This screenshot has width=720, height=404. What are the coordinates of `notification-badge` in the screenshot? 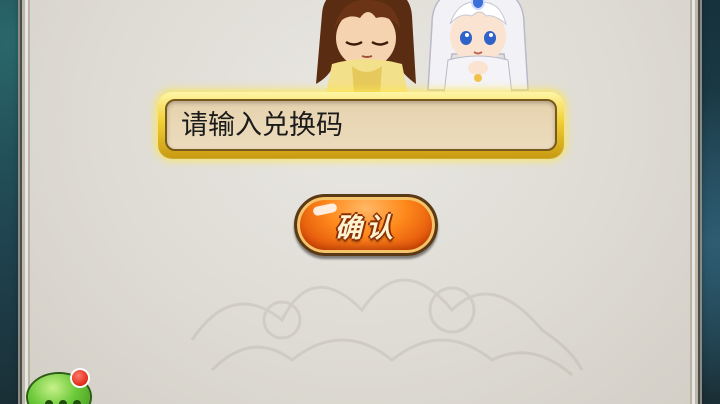 It's located at (80, 378).